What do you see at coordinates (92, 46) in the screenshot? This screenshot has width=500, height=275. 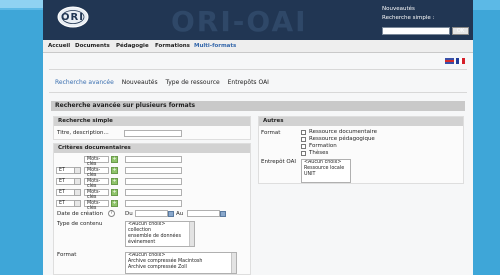 I see `nav-documents: Documents` at bounding box center [92, 46].